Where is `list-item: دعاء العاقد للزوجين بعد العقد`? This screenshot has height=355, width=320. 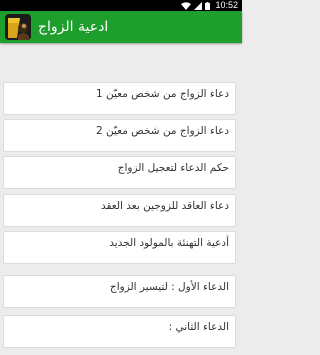
list-item: دعاء العاقد للزوجين بعد العقد is located at coordinates (119, 210).